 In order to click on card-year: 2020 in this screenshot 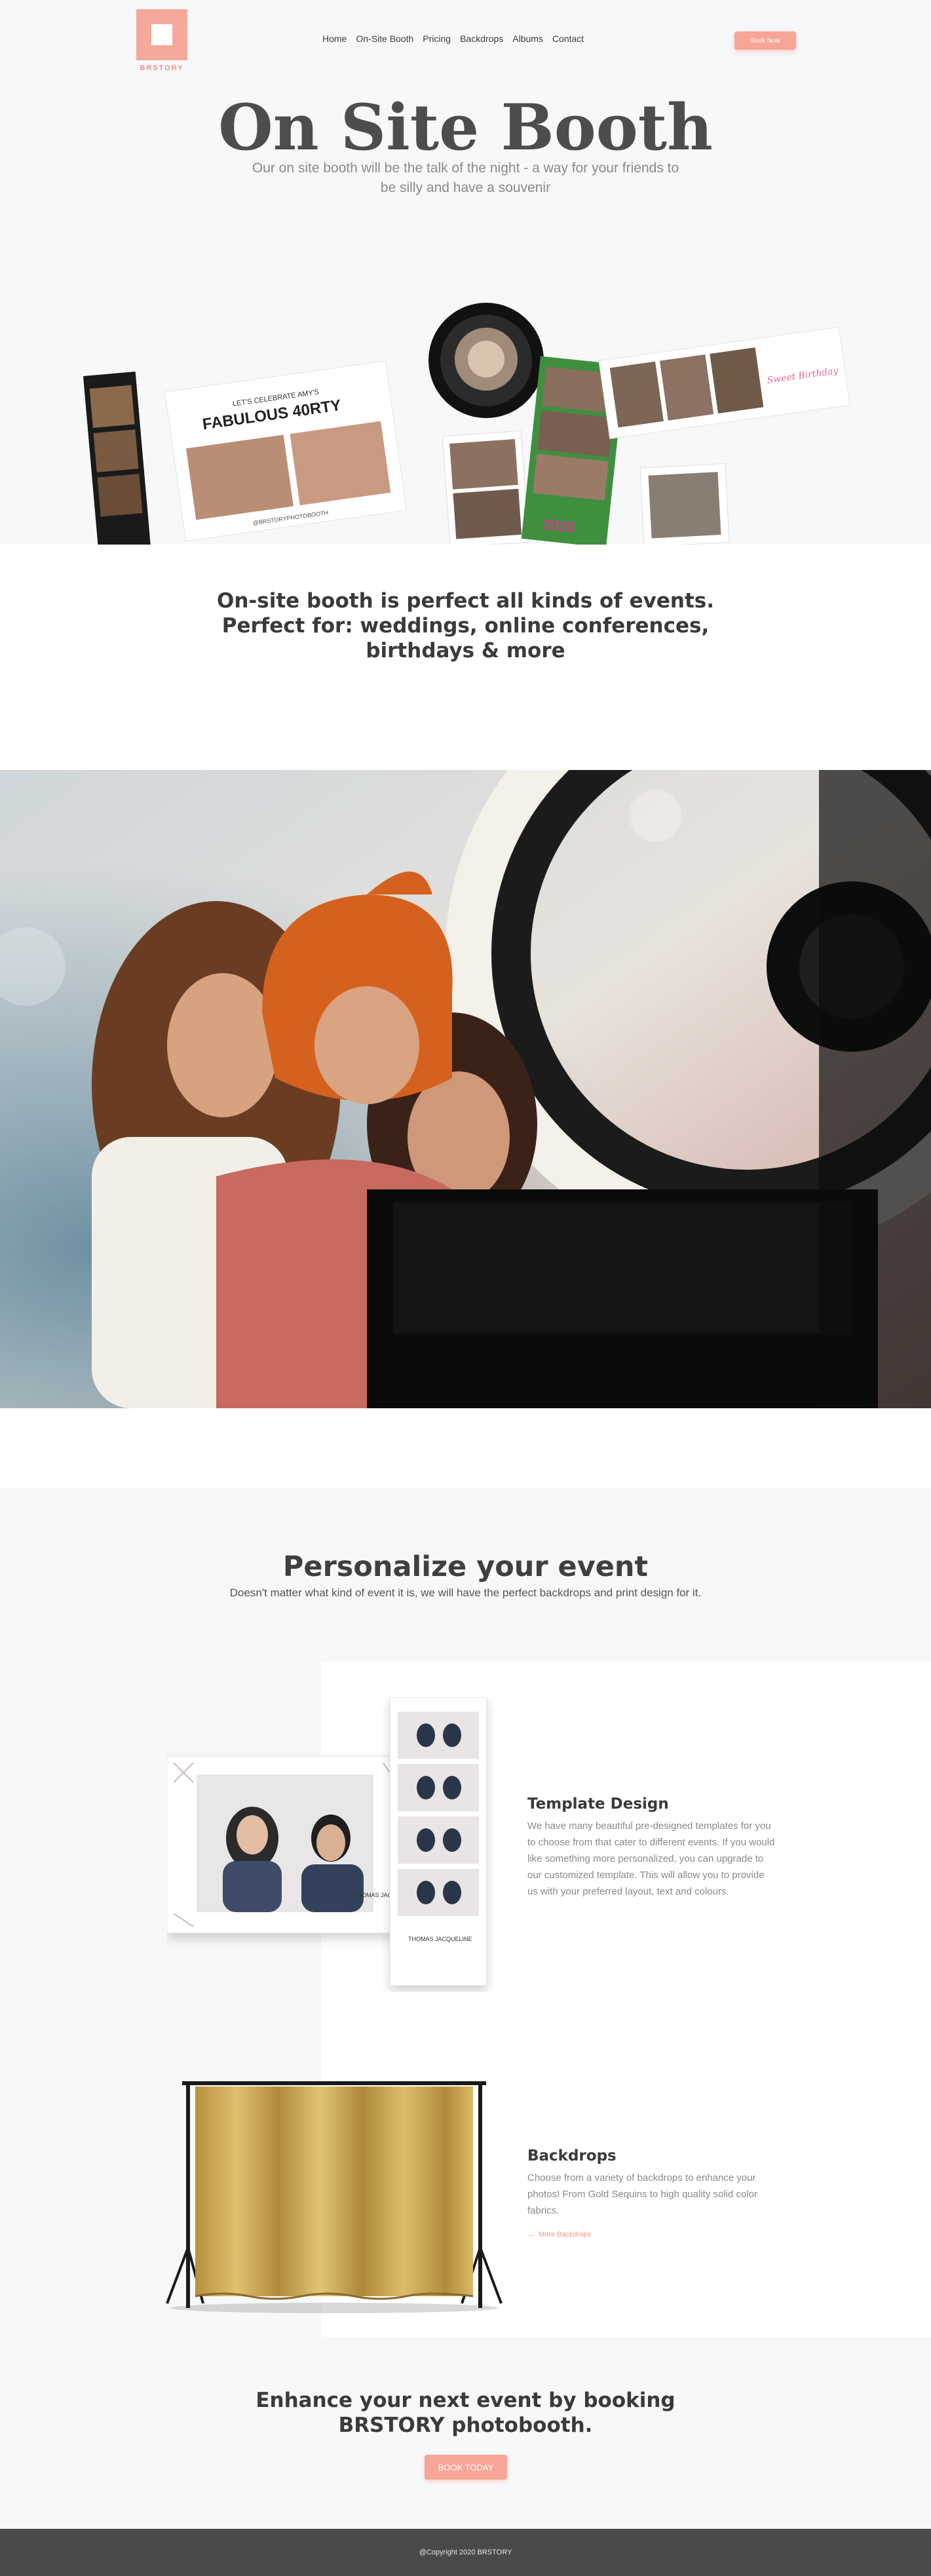, I will do `click(558, 525)`.